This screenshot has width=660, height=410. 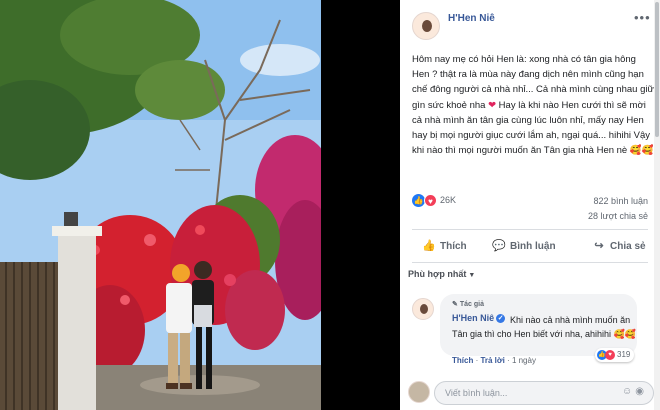 What do you see at coordinates (599, 246) in the screenshot?
I see `share-icon: ↪` at bounding box center [599, 246].